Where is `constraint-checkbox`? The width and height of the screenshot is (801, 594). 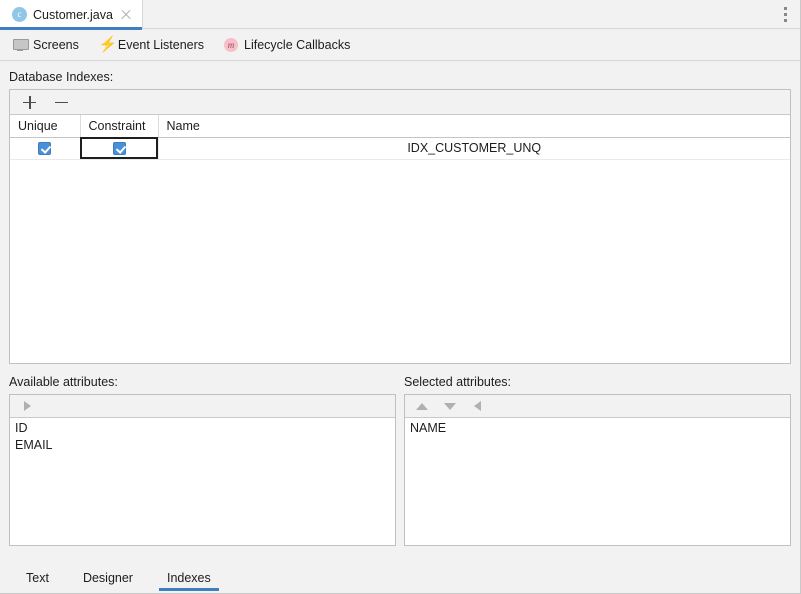
constraint-checkbox is located at coordinates (119, 149).